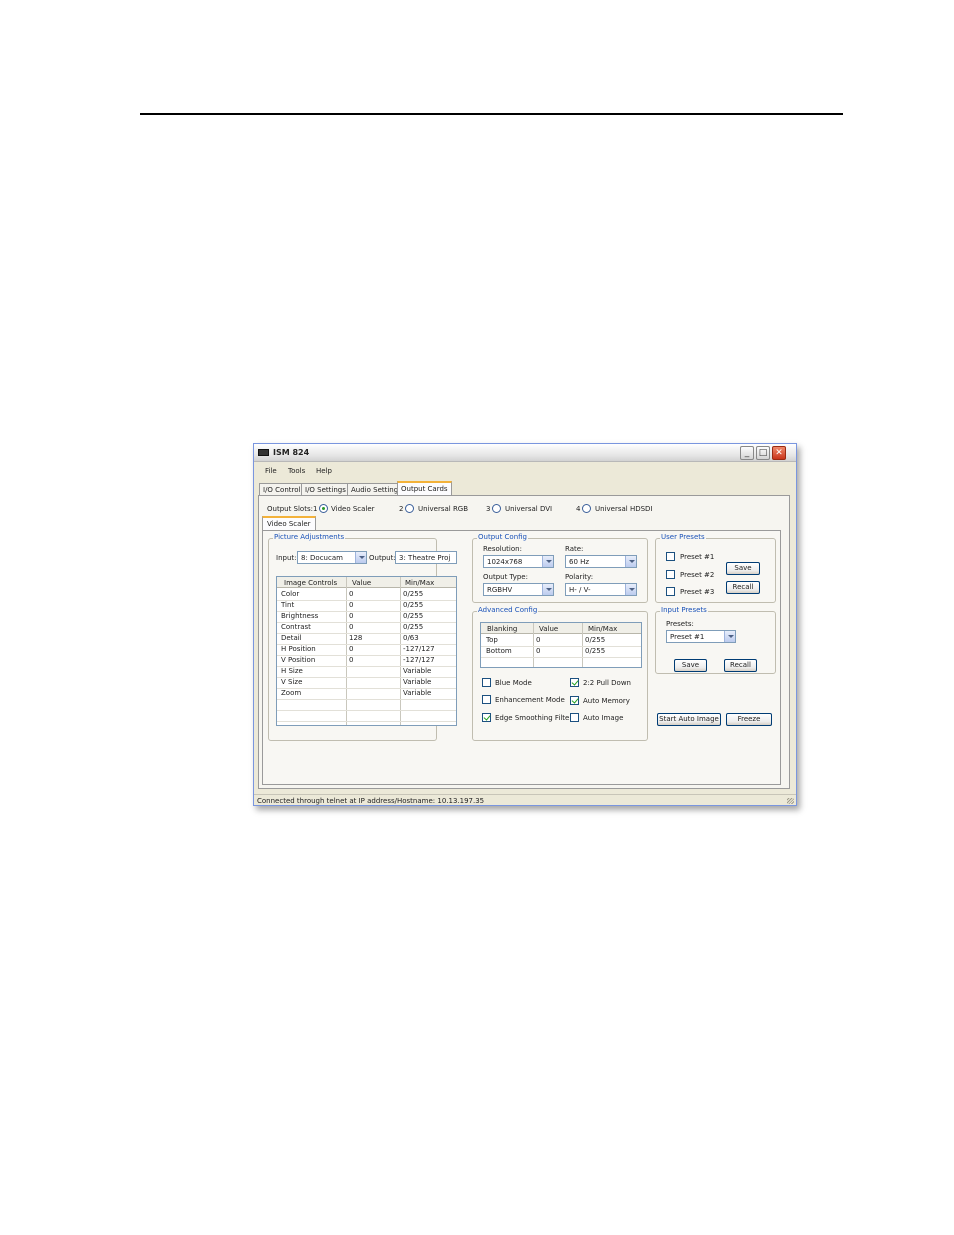 Image resolution: width=954 pixels, height=1235 pixels. What do you see at coordinates (309, 537) in the screenshot?
I see `picture-adjustments-title: Picture Adjustments` at bounding box center [309, 537].